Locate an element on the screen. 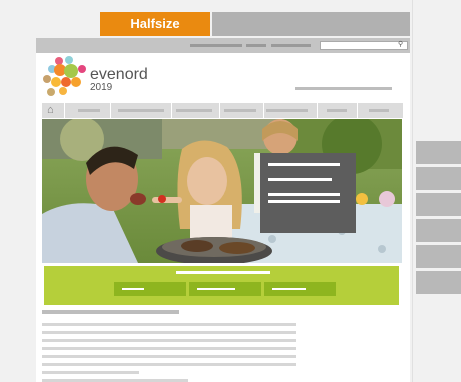  brand-name: evenord is located at coordinates (119, 74).